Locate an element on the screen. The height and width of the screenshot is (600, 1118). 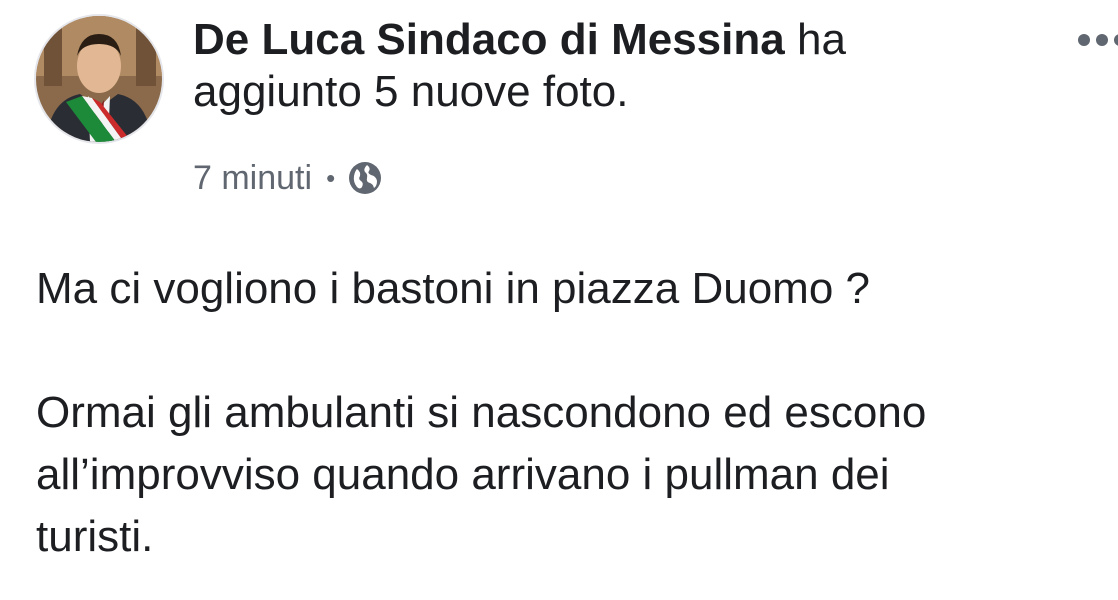
post-meta: 7 minuti • is located at coordinates (288, 178).